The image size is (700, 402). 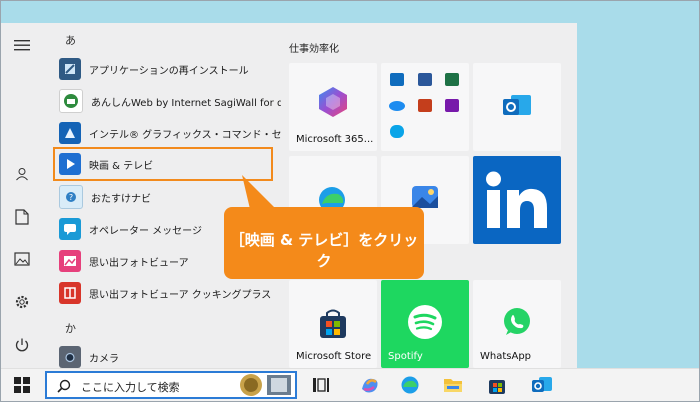 What do you see at coordinates (130, 387) in the screenshot?
I see `search-placeholder: ここに入力して検索` at bounding box center [130, 387].